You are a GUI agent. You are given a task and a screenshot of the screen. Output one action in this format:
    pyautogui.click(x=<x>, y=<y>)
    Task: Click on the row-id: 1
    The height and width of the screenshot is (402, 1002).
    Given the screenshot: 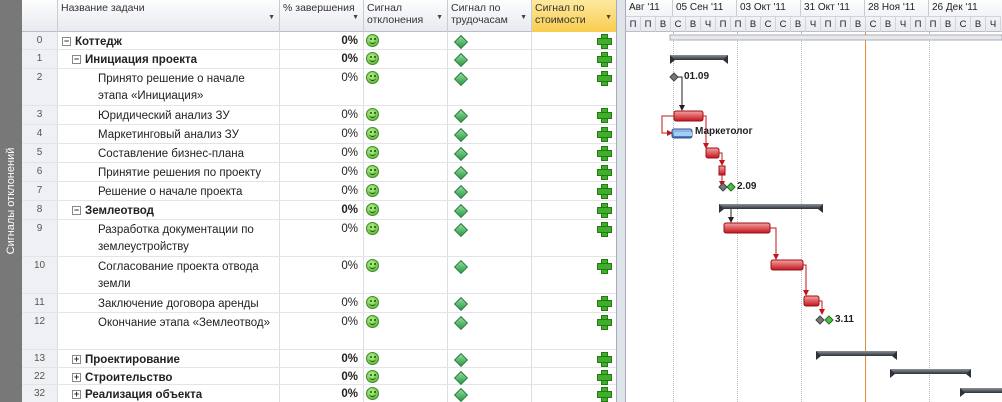 What is the action you would take?
    pyautogui.click(x=40, y=59)
    